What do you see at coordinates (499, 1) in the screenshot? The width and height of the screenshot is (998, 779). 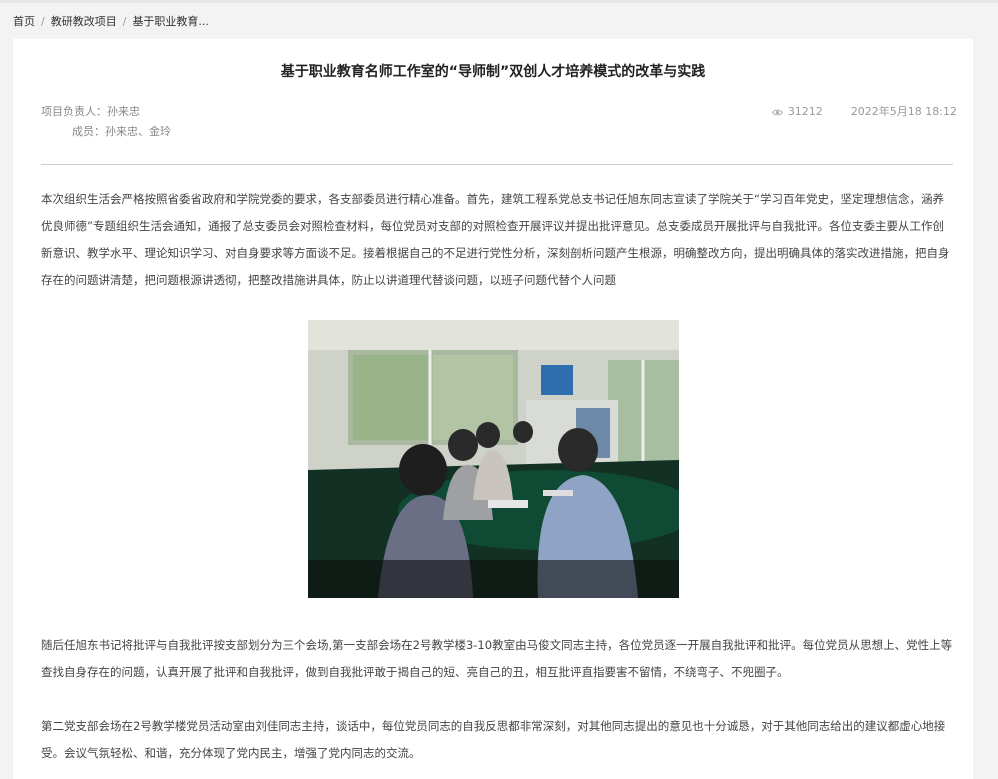 I see `top-border` at bounding box center [499, 1].